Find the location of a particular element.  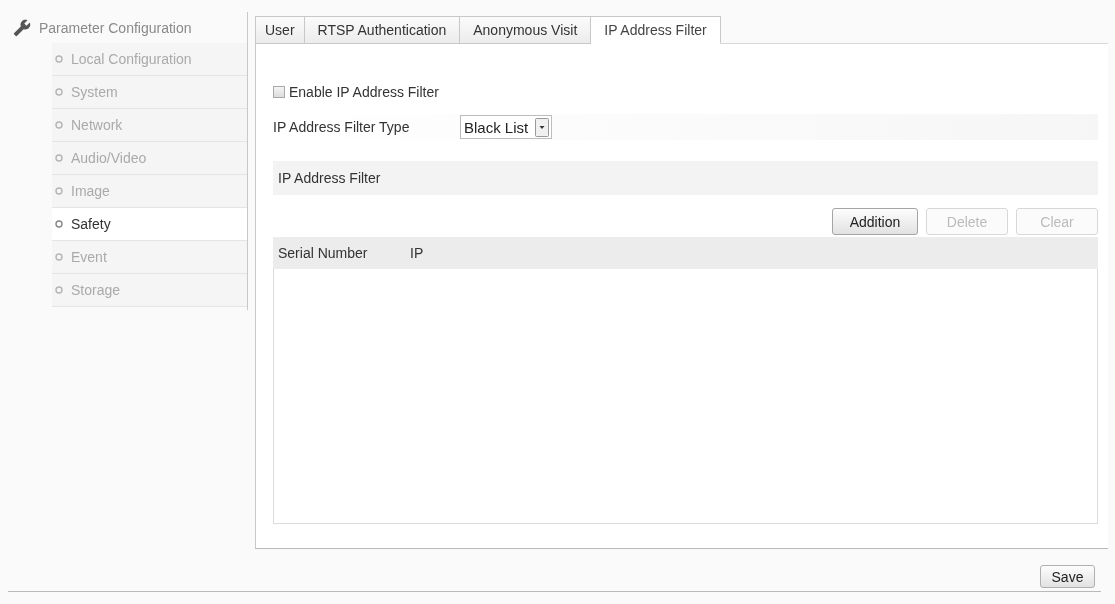

sidebar-title: Parameter Configuration is located at coordinates (115, 27).